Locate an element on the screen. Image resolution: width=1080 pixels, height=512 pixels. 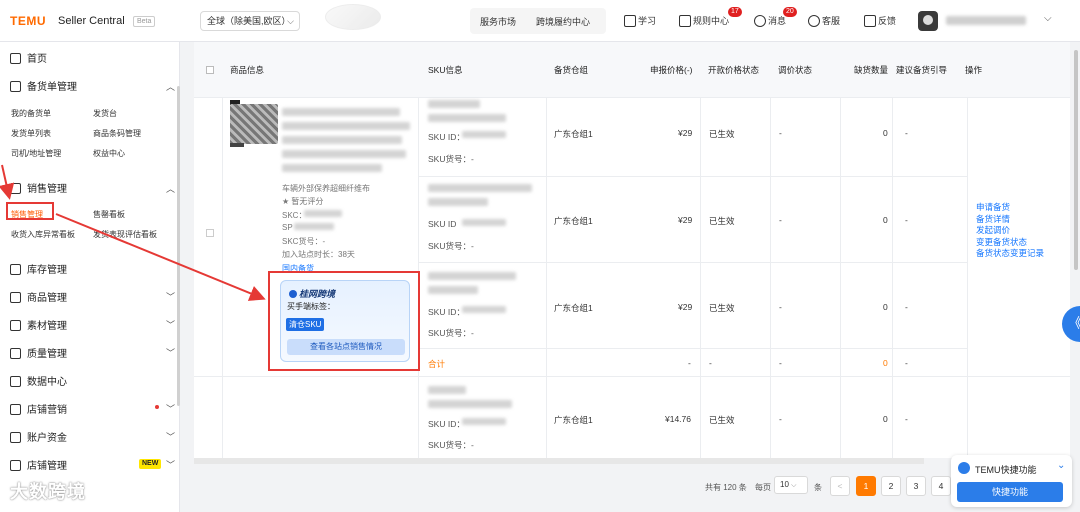
page-1-button: 1 is located at coordinates (866, 486).